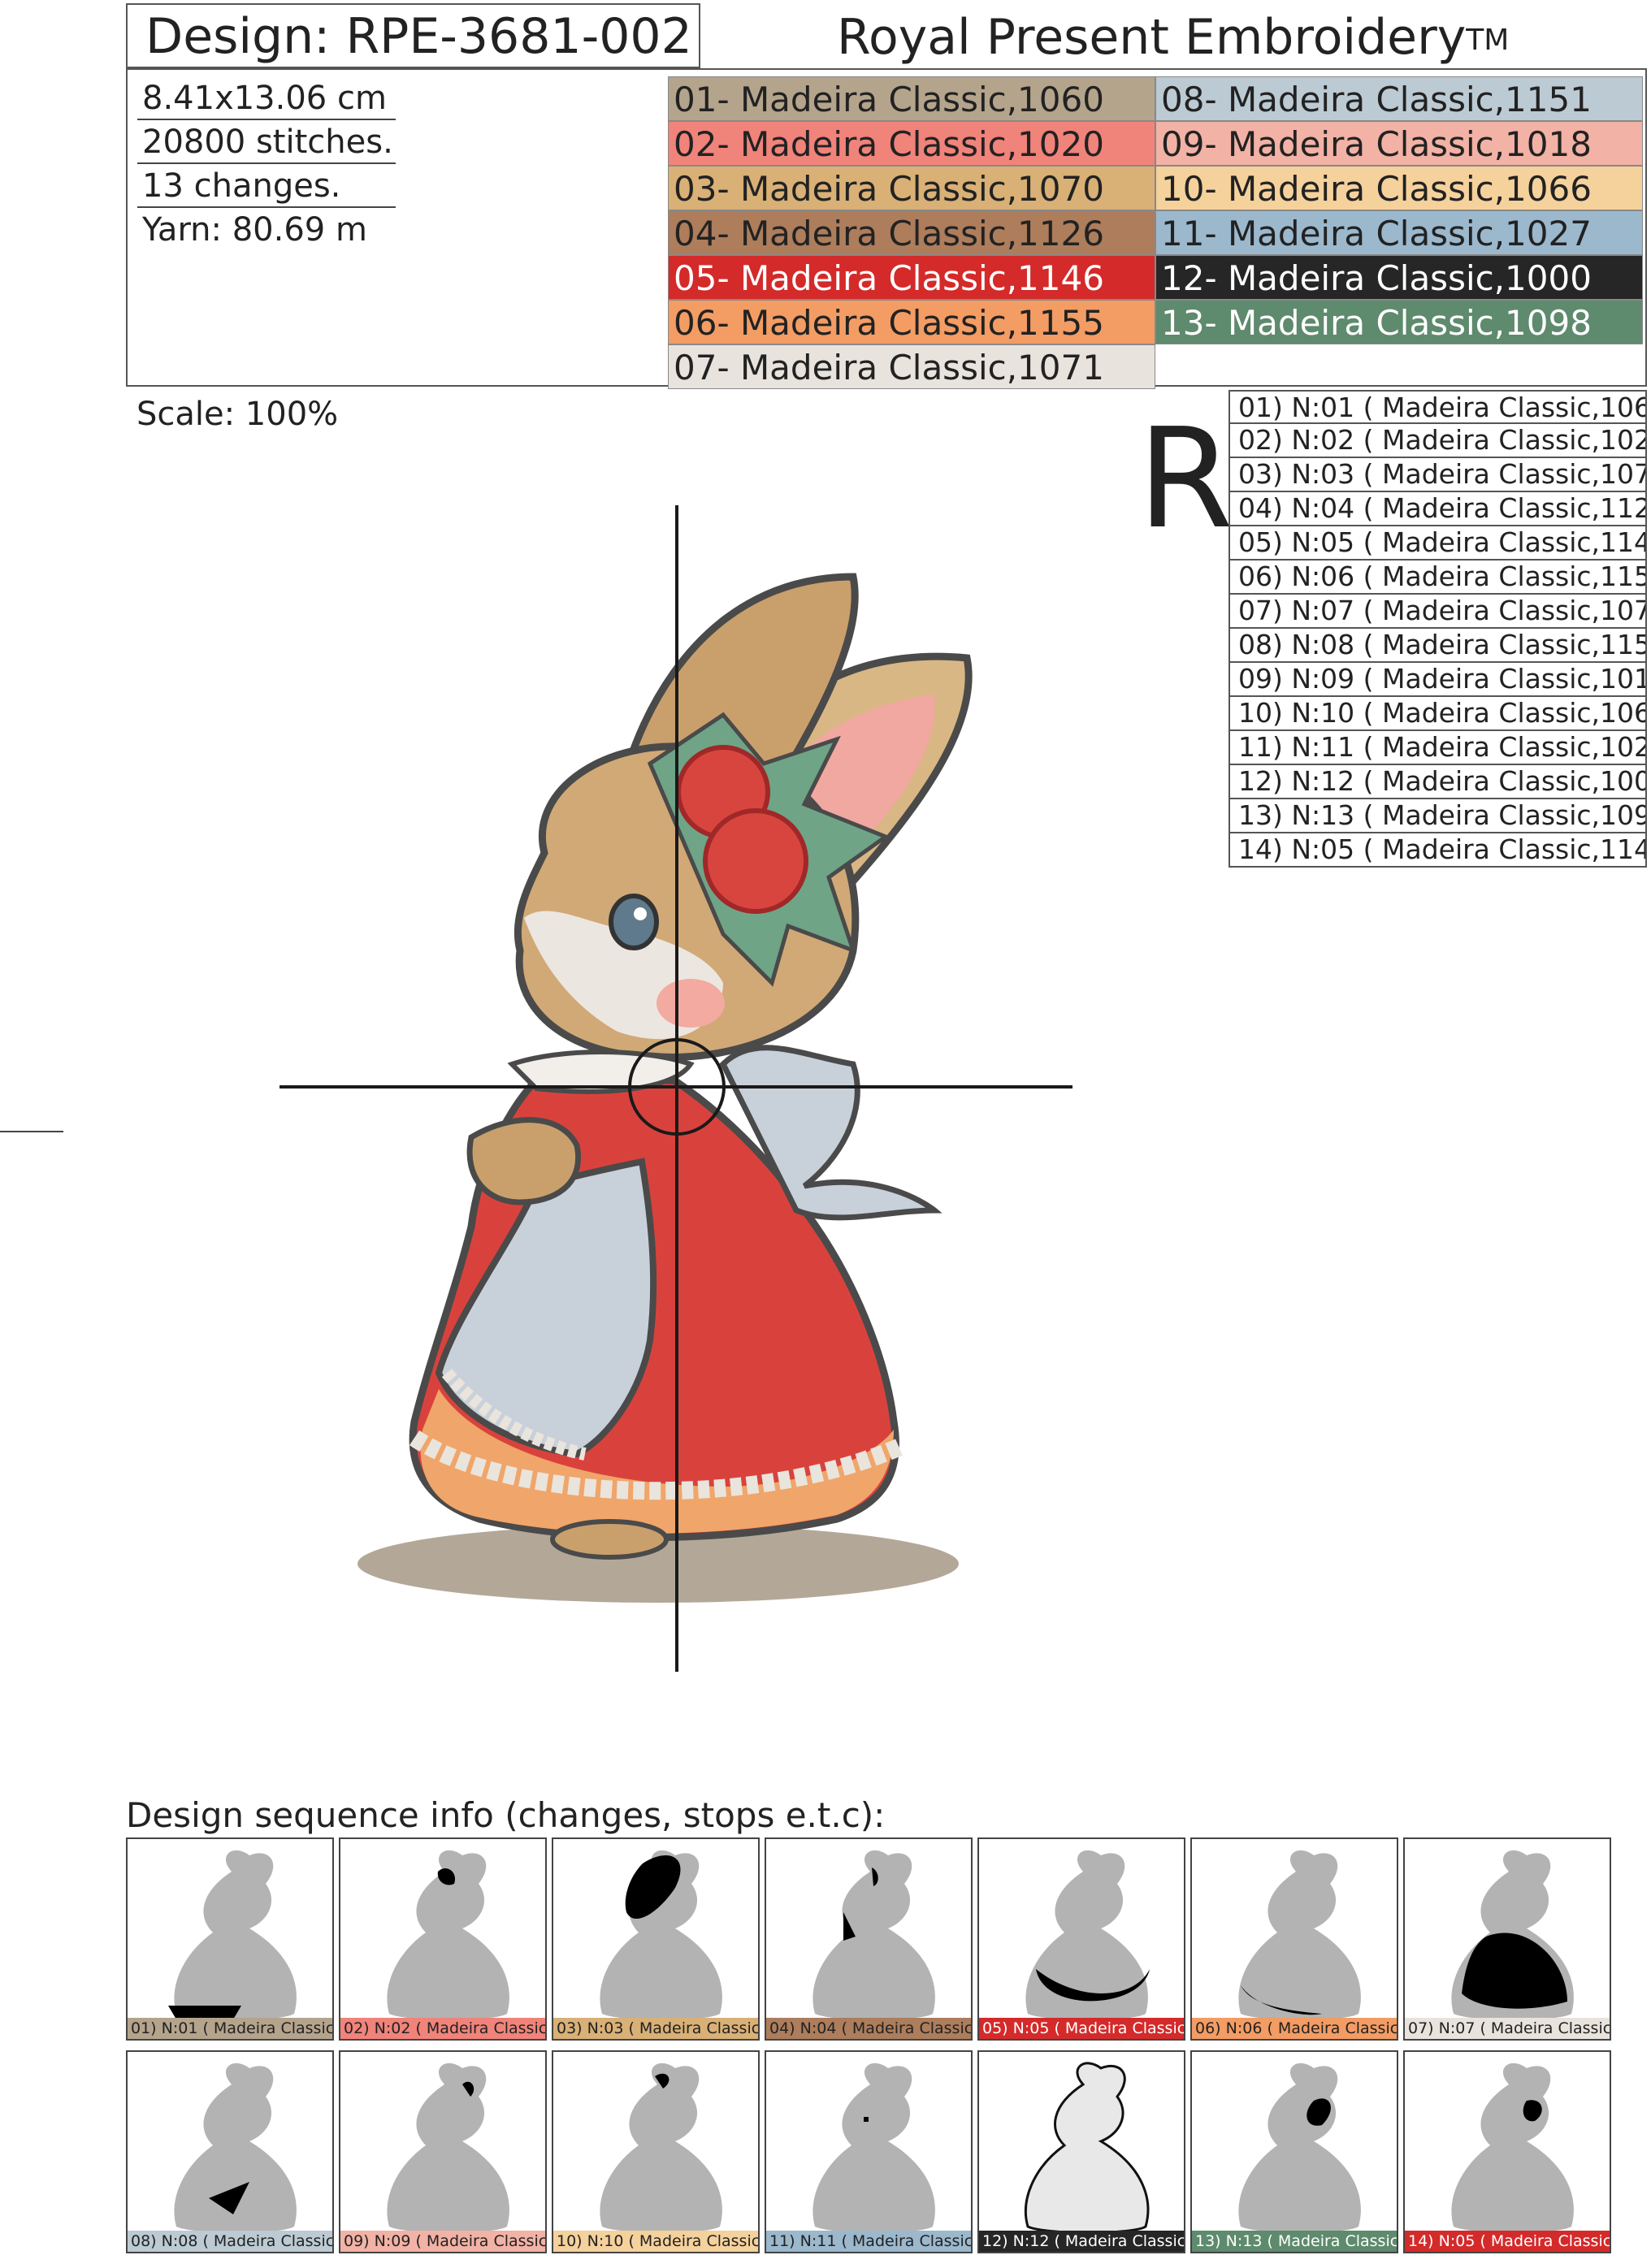  What do you see at coordinates (1437, 714) in the screenshot?
I see `sequence-item: 10) N:10 ( Madeira Classic,1066)` at bounding box center [1437, 714].